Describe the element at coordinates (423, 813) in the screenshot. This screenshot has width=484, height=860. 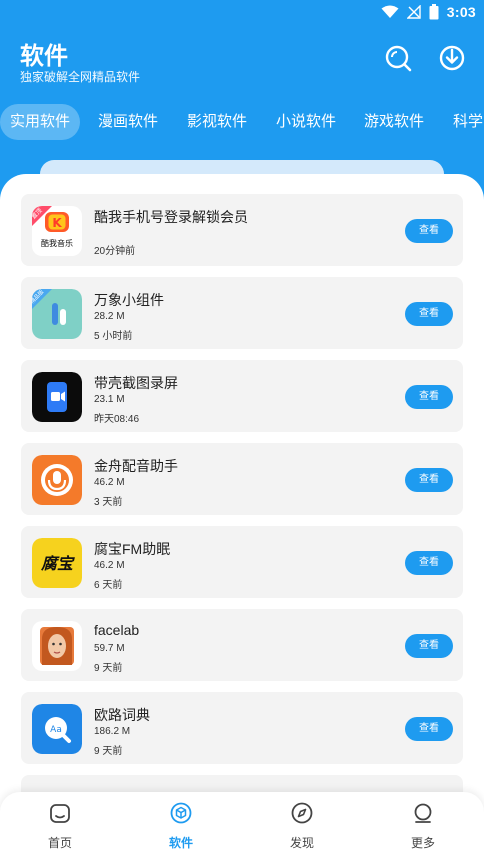
I see `more-icon` at that location.